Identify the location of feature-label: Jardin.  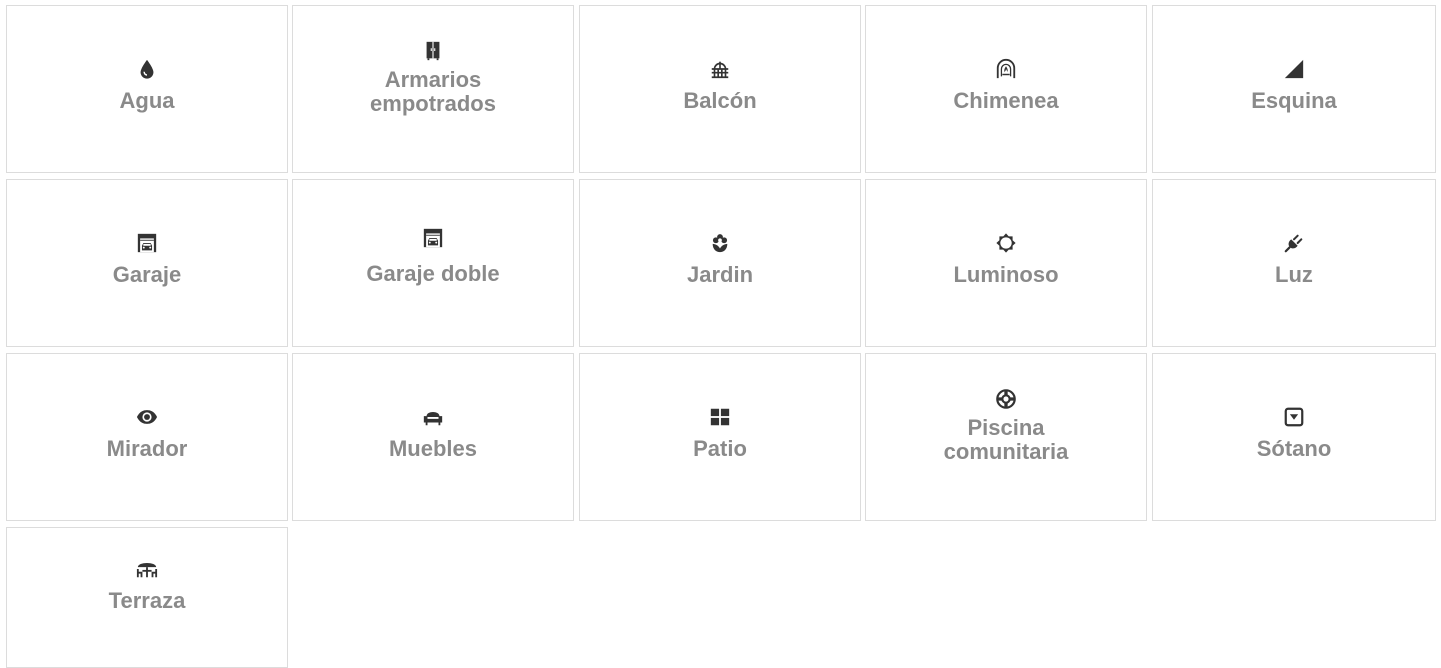
(720, 274).